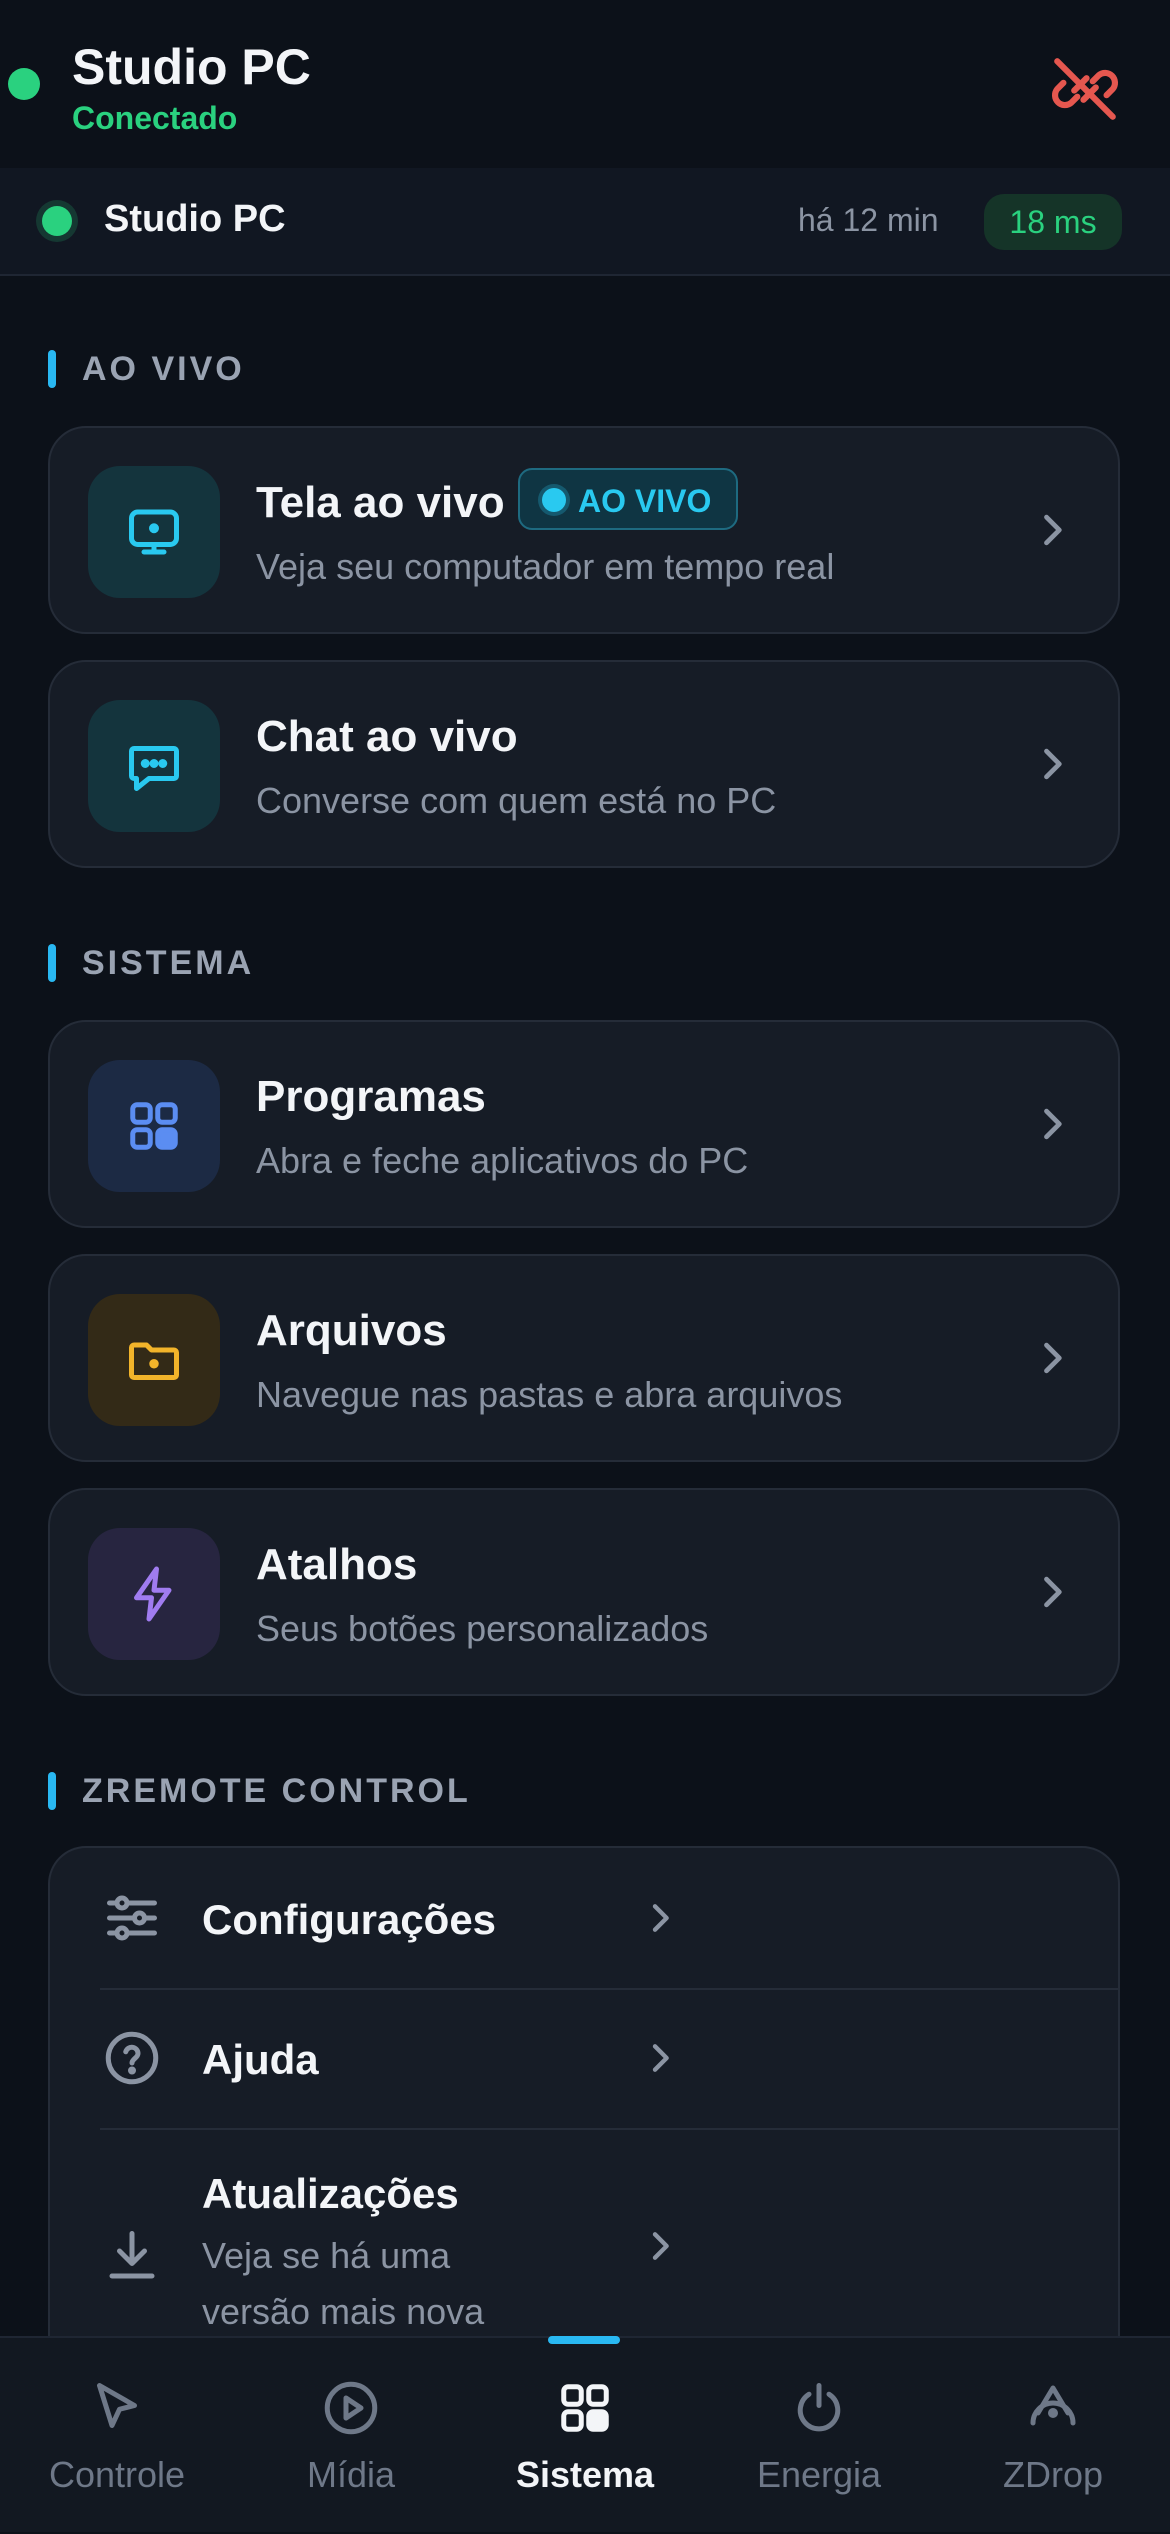 This screenshot has width=1170, height=2534. I want to click on apps-grid-icon, so click(154, 1126).